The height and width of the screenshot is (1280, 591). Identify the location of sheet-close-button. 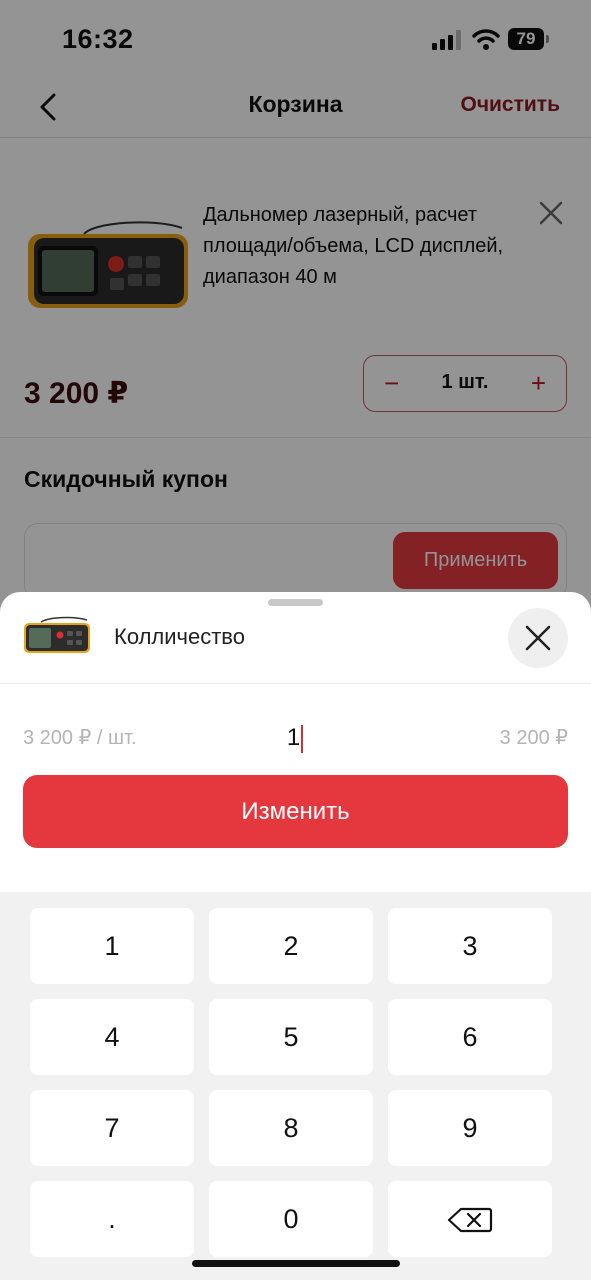
(538, 638).